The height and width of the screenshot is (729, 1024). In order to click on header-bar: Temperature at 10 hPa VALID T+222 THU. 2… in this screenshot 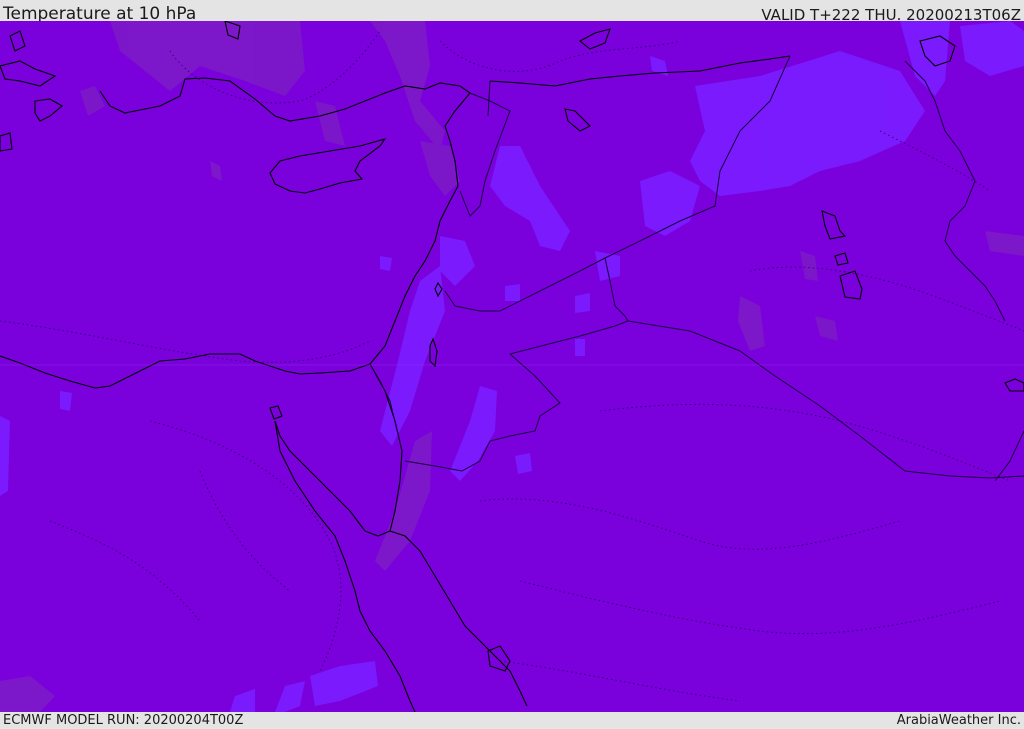, I will do `click(512, 12)`.